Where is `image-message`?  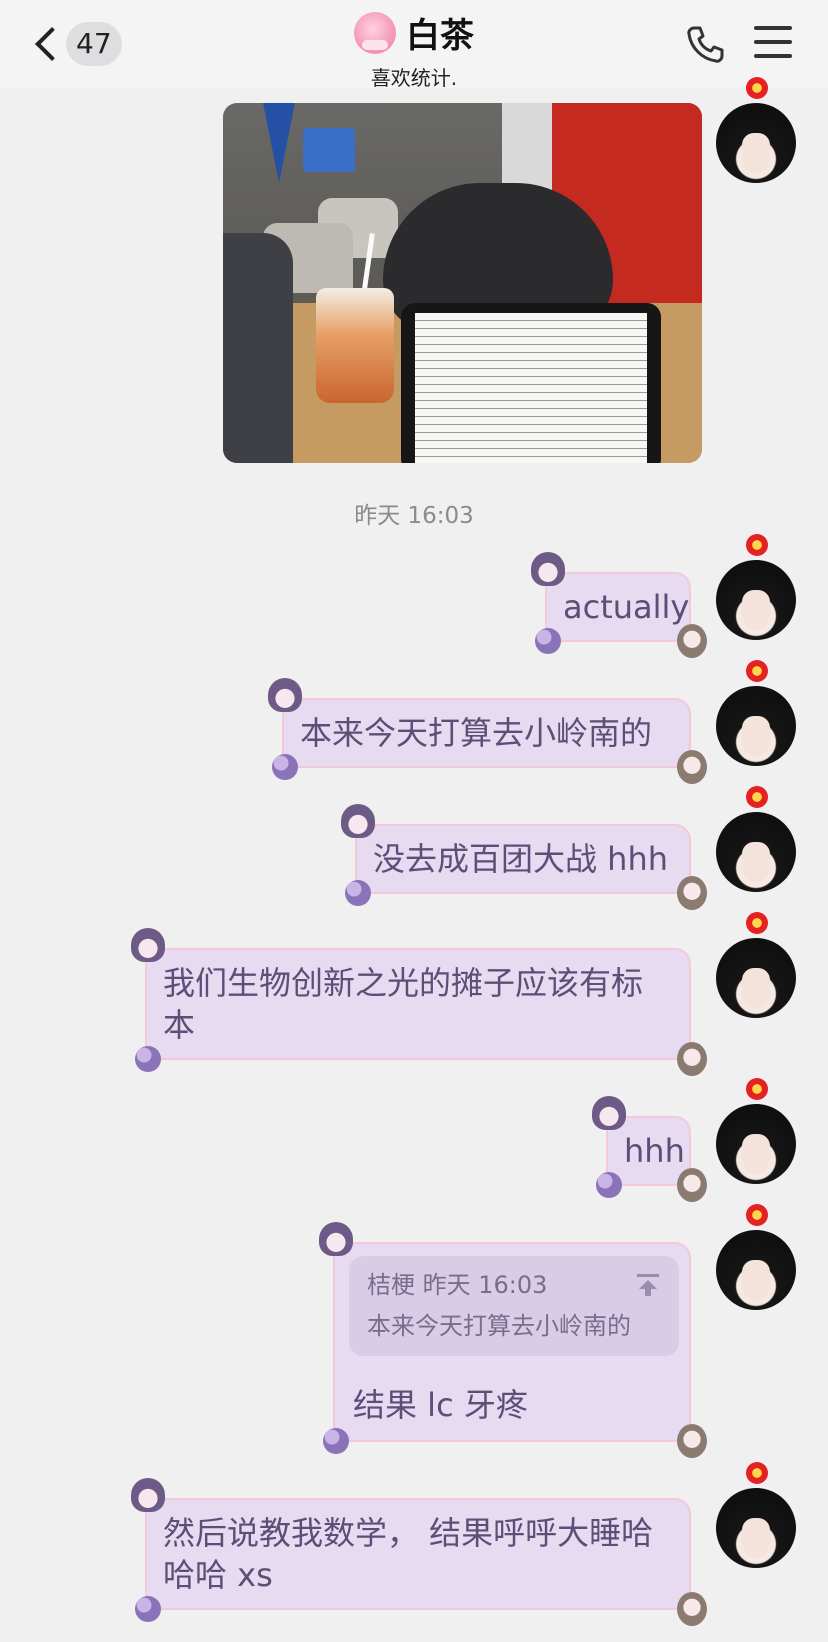 image-message is located at coordinates (462, 283).